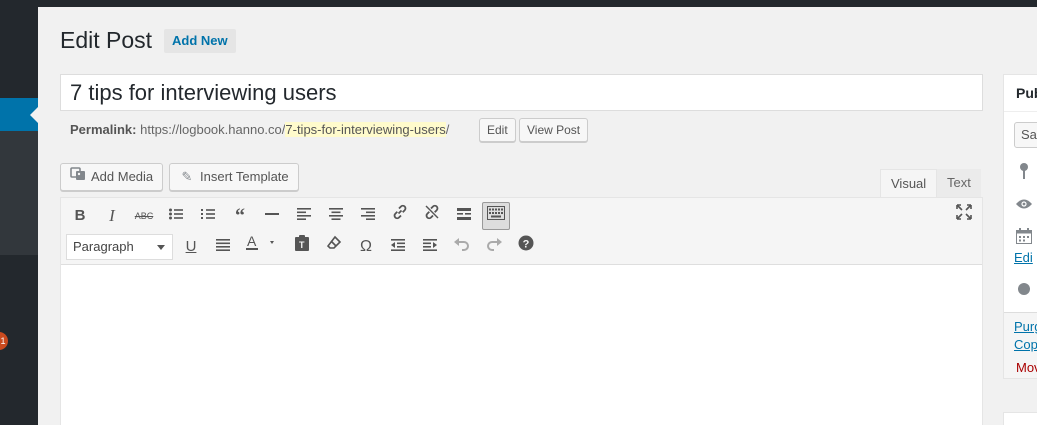  I want to click on insert-template-label: Insert Template, so click(244, 176).